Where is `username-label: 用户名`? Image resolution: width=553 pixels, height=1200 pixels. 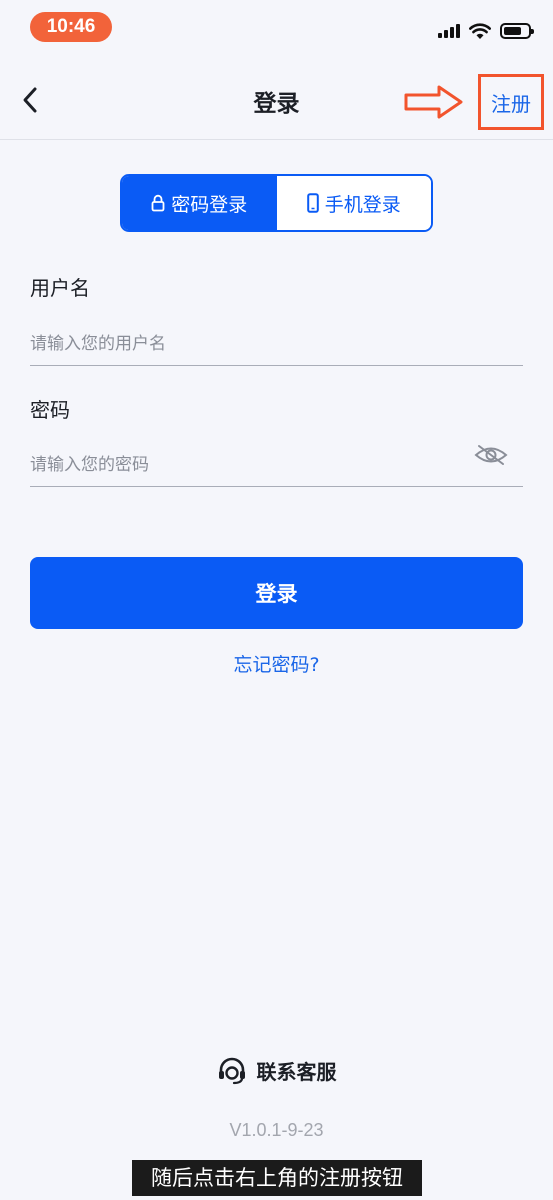 username-label: 用户名 is located at coordinates (60, 288).